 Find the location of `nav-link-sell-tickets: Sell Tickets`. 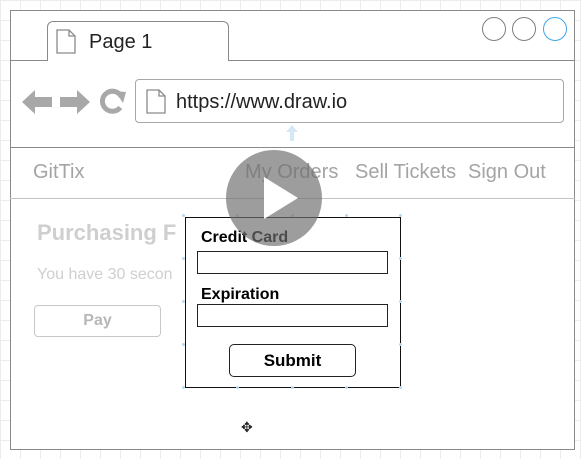

nav-link-sell-tickets: Sell Tickets is located at coordinates (405, 172).